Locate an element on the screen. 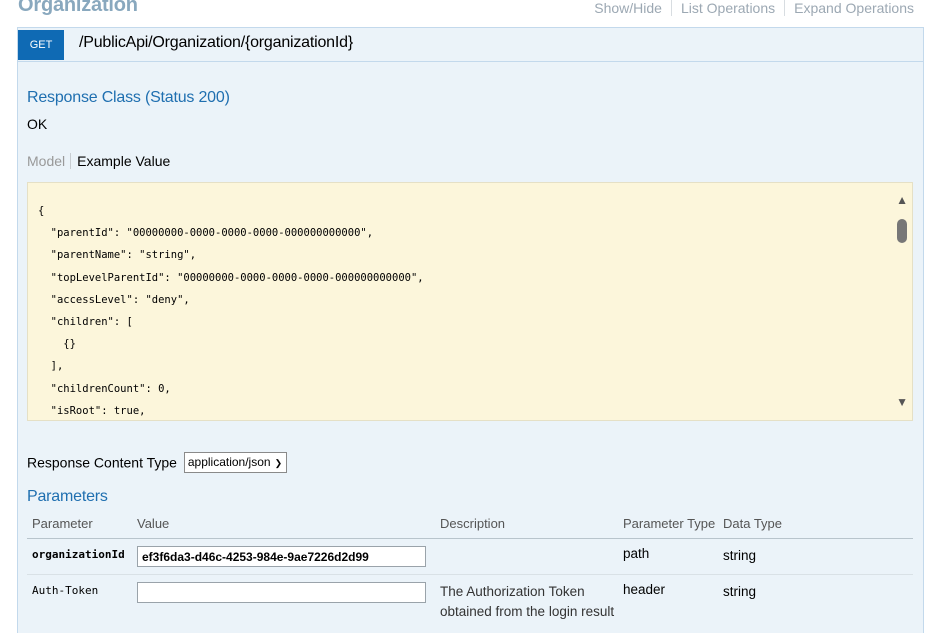 This screenshot has height=633, width=936. scrollbar-thumb is located at coordinates (902, 231).